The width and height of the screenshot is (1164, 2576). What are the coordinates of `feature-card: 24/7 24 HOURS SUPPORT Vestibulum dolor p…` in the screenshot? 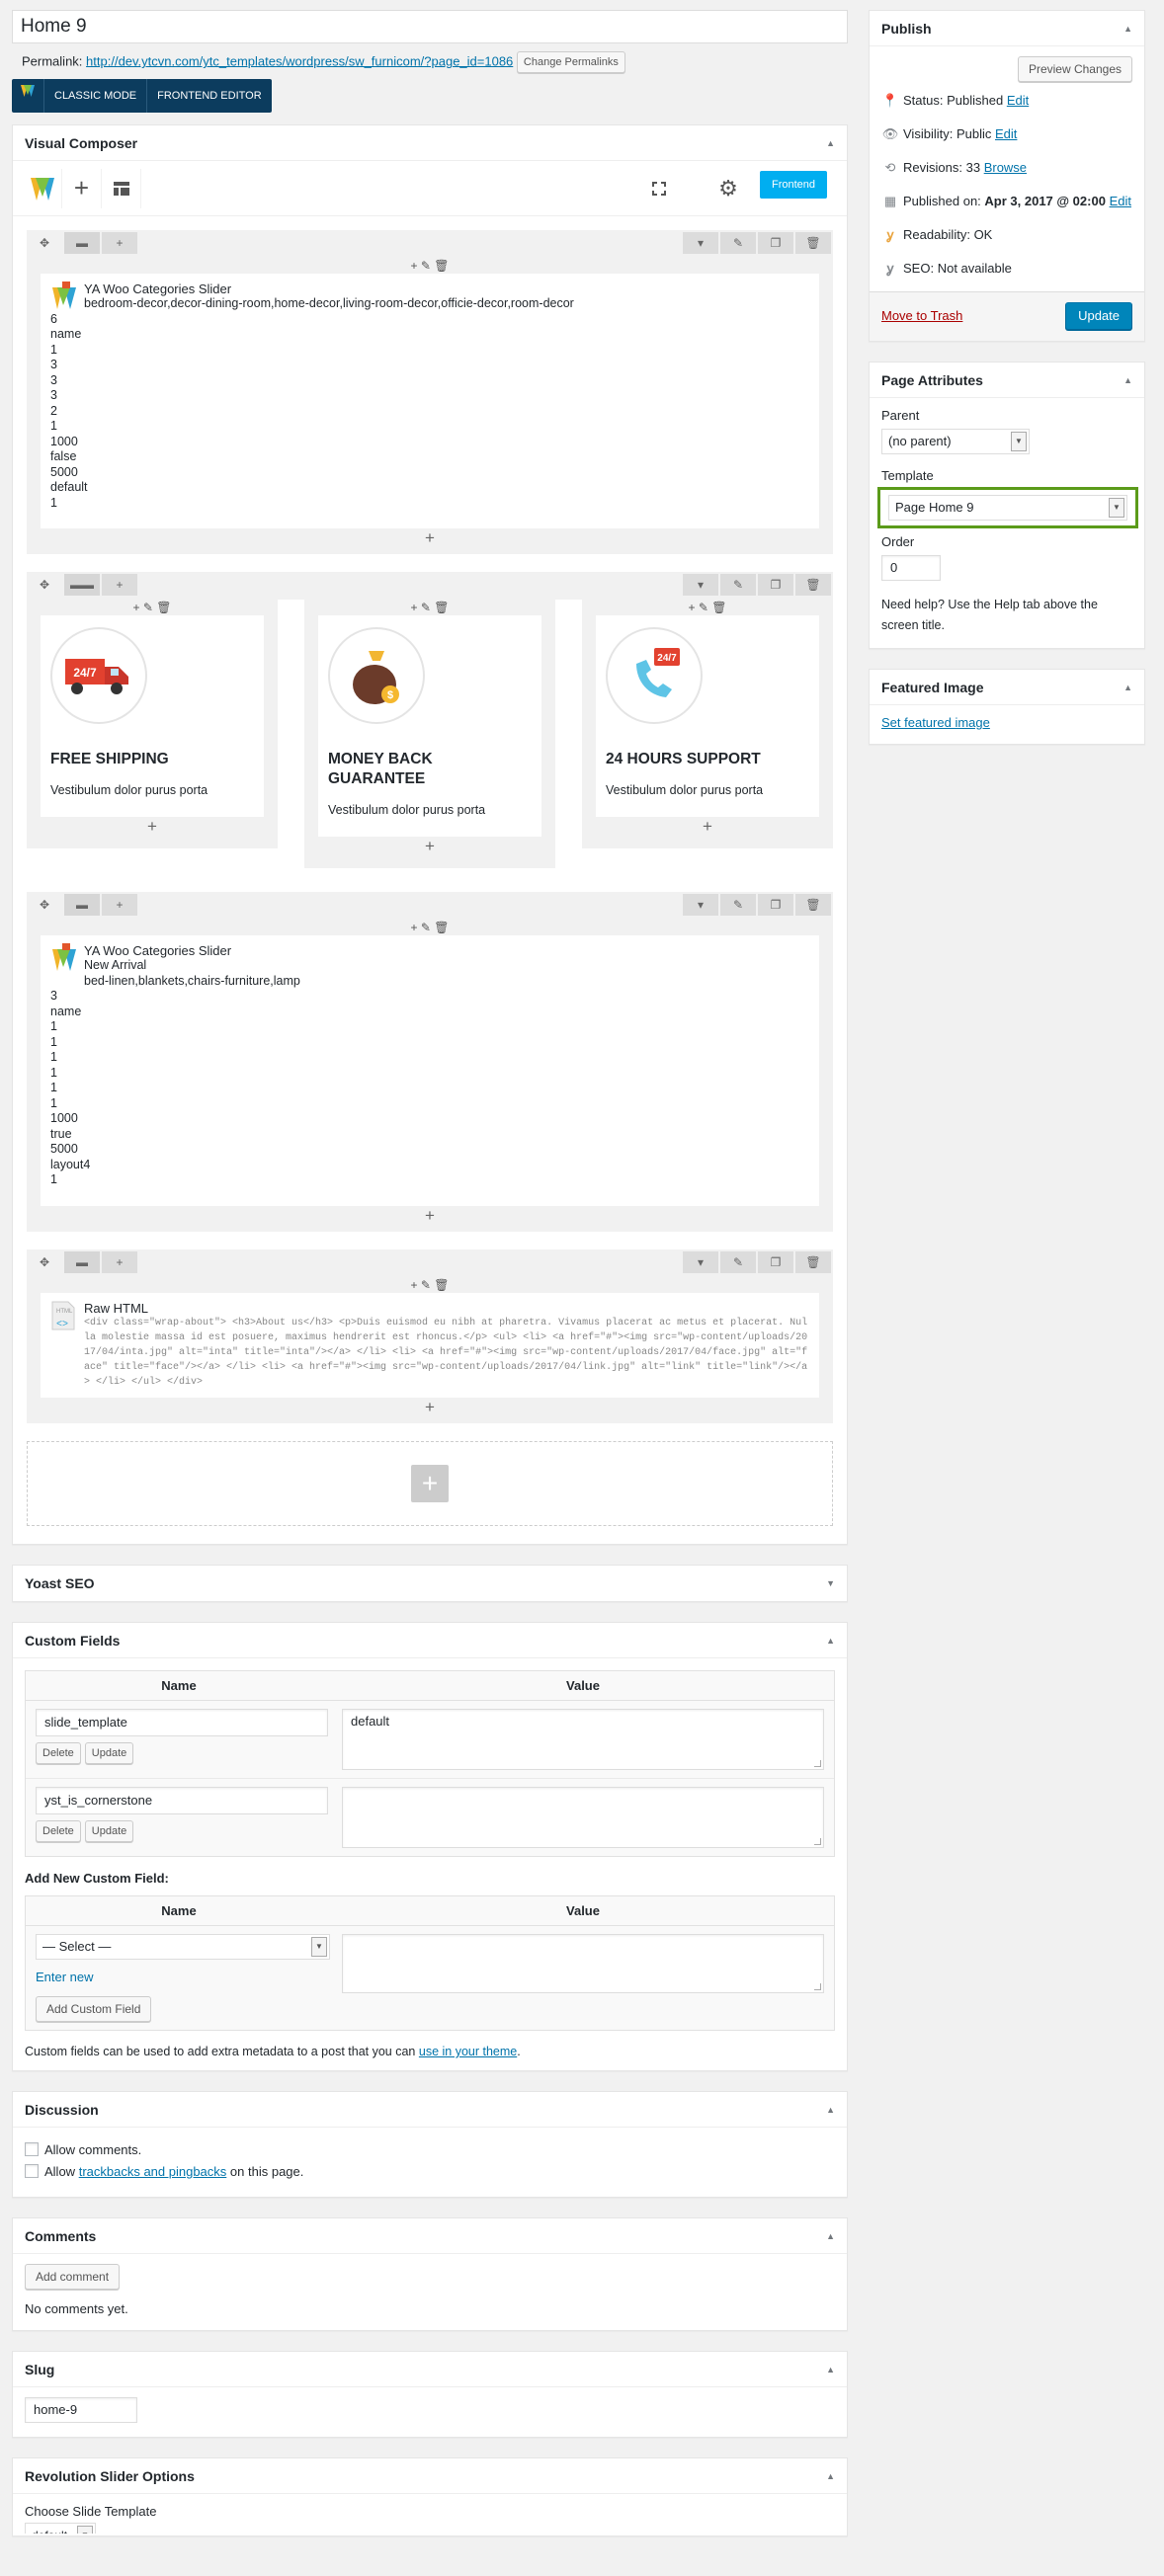 It's located at (707, 716).